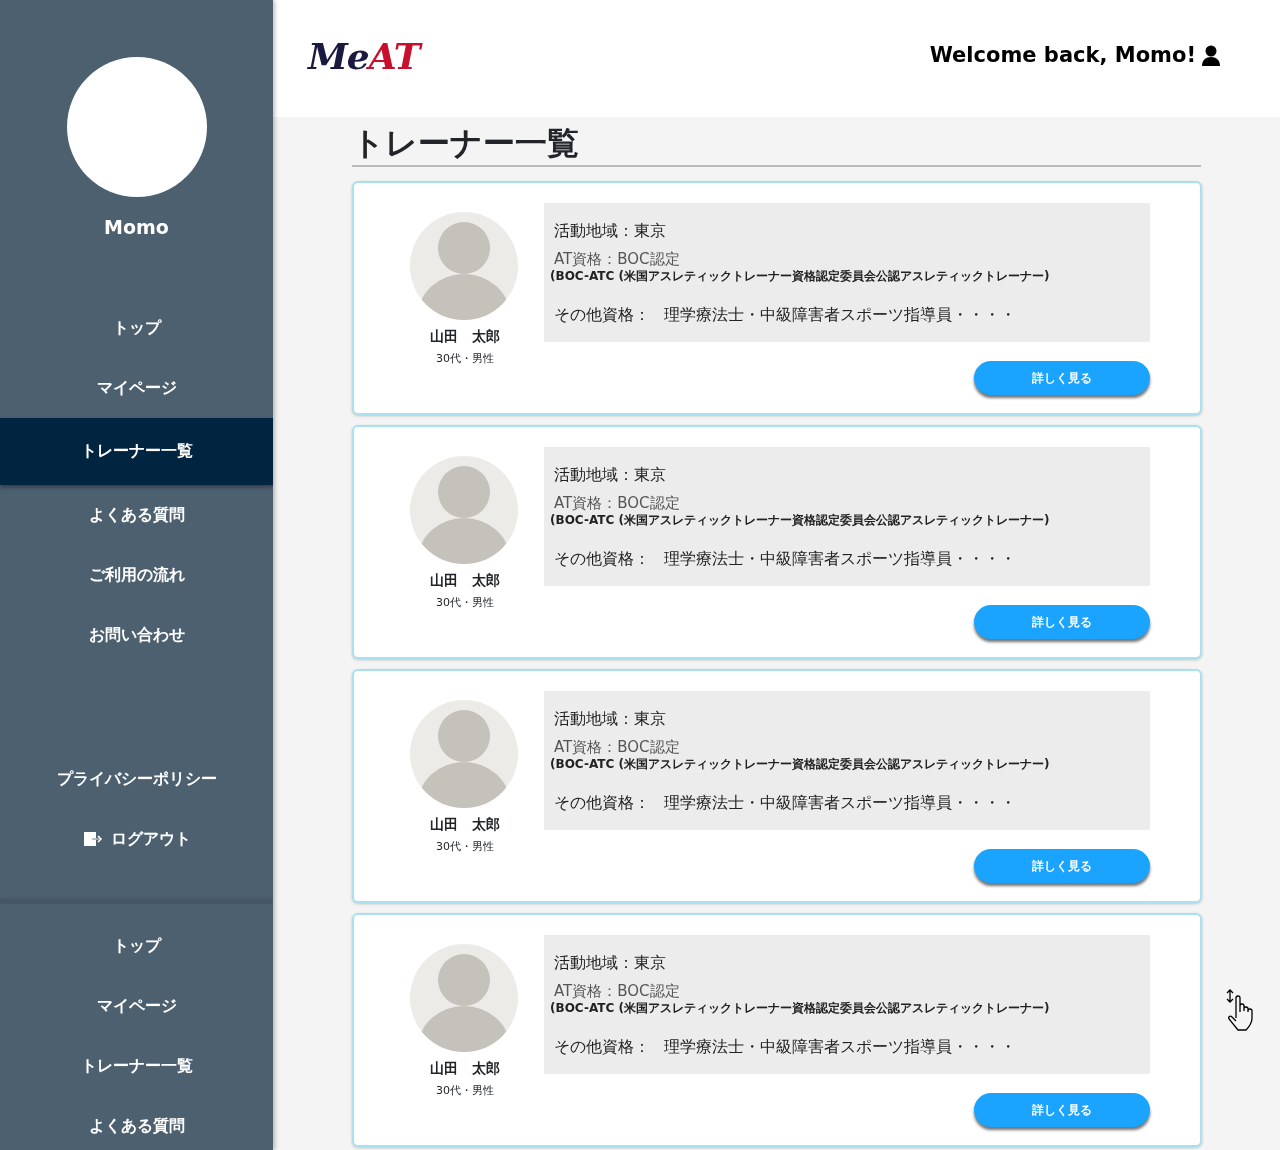 This screenshot has height=1150, width=1280. Describe the element at coordinates (1240, 1010) in the screenshot. I see `hand-pointer-icon` at that location.